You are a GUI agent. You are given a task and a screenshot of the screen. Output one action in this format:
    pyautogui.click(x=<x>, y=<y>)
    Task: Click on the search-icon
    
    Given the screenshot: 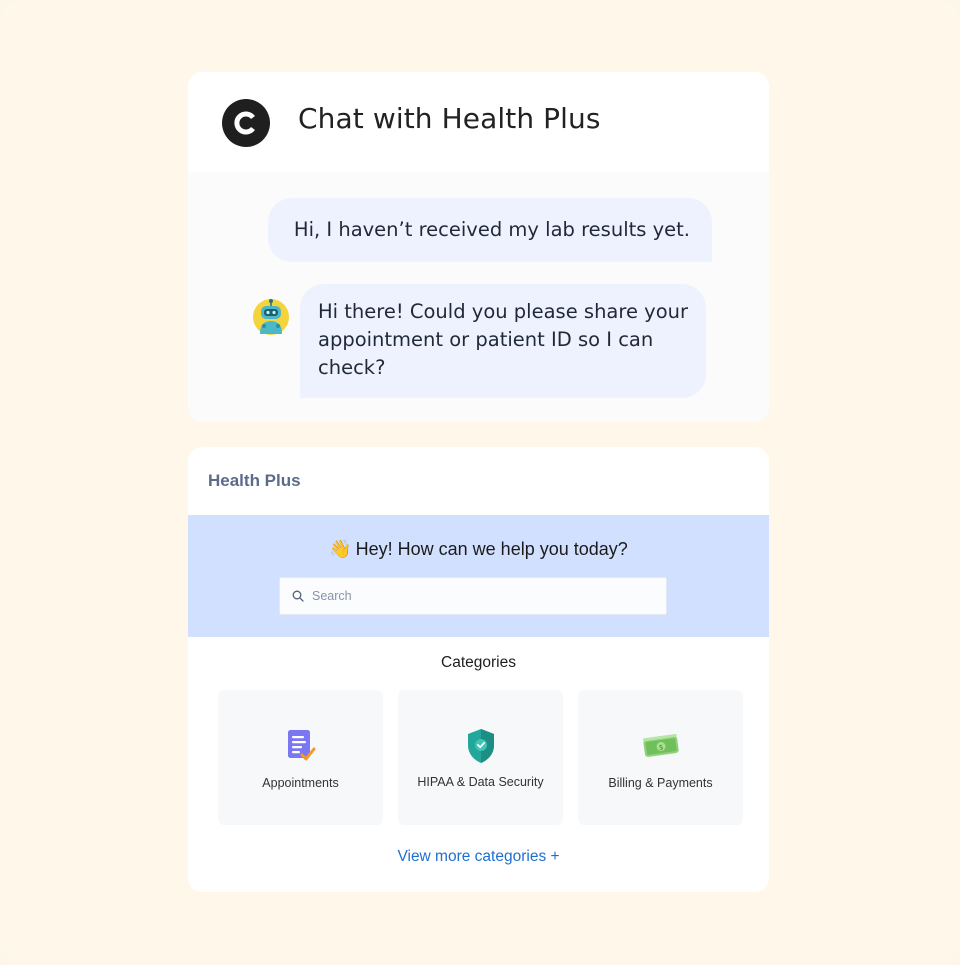 What is the action you would take?
    pyautogui.click(x=298, y=596)
    